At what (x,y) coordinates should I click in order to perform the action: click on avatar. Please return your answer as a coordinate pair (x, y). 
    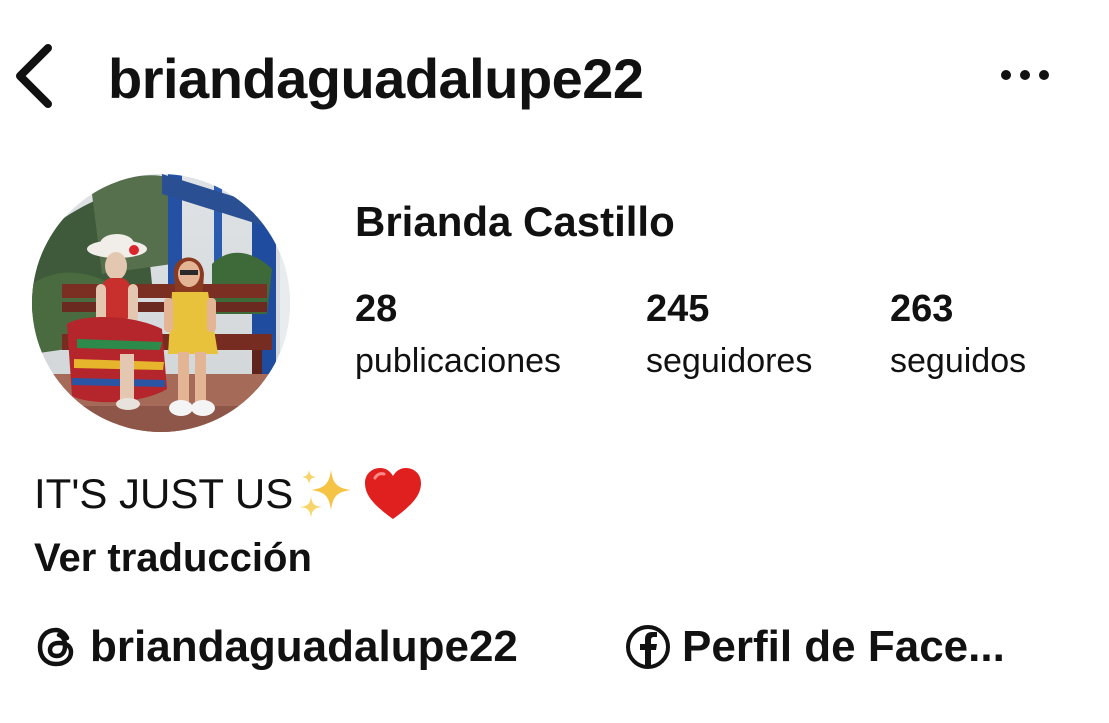
    Looking at the image, I should click on (161, 303).